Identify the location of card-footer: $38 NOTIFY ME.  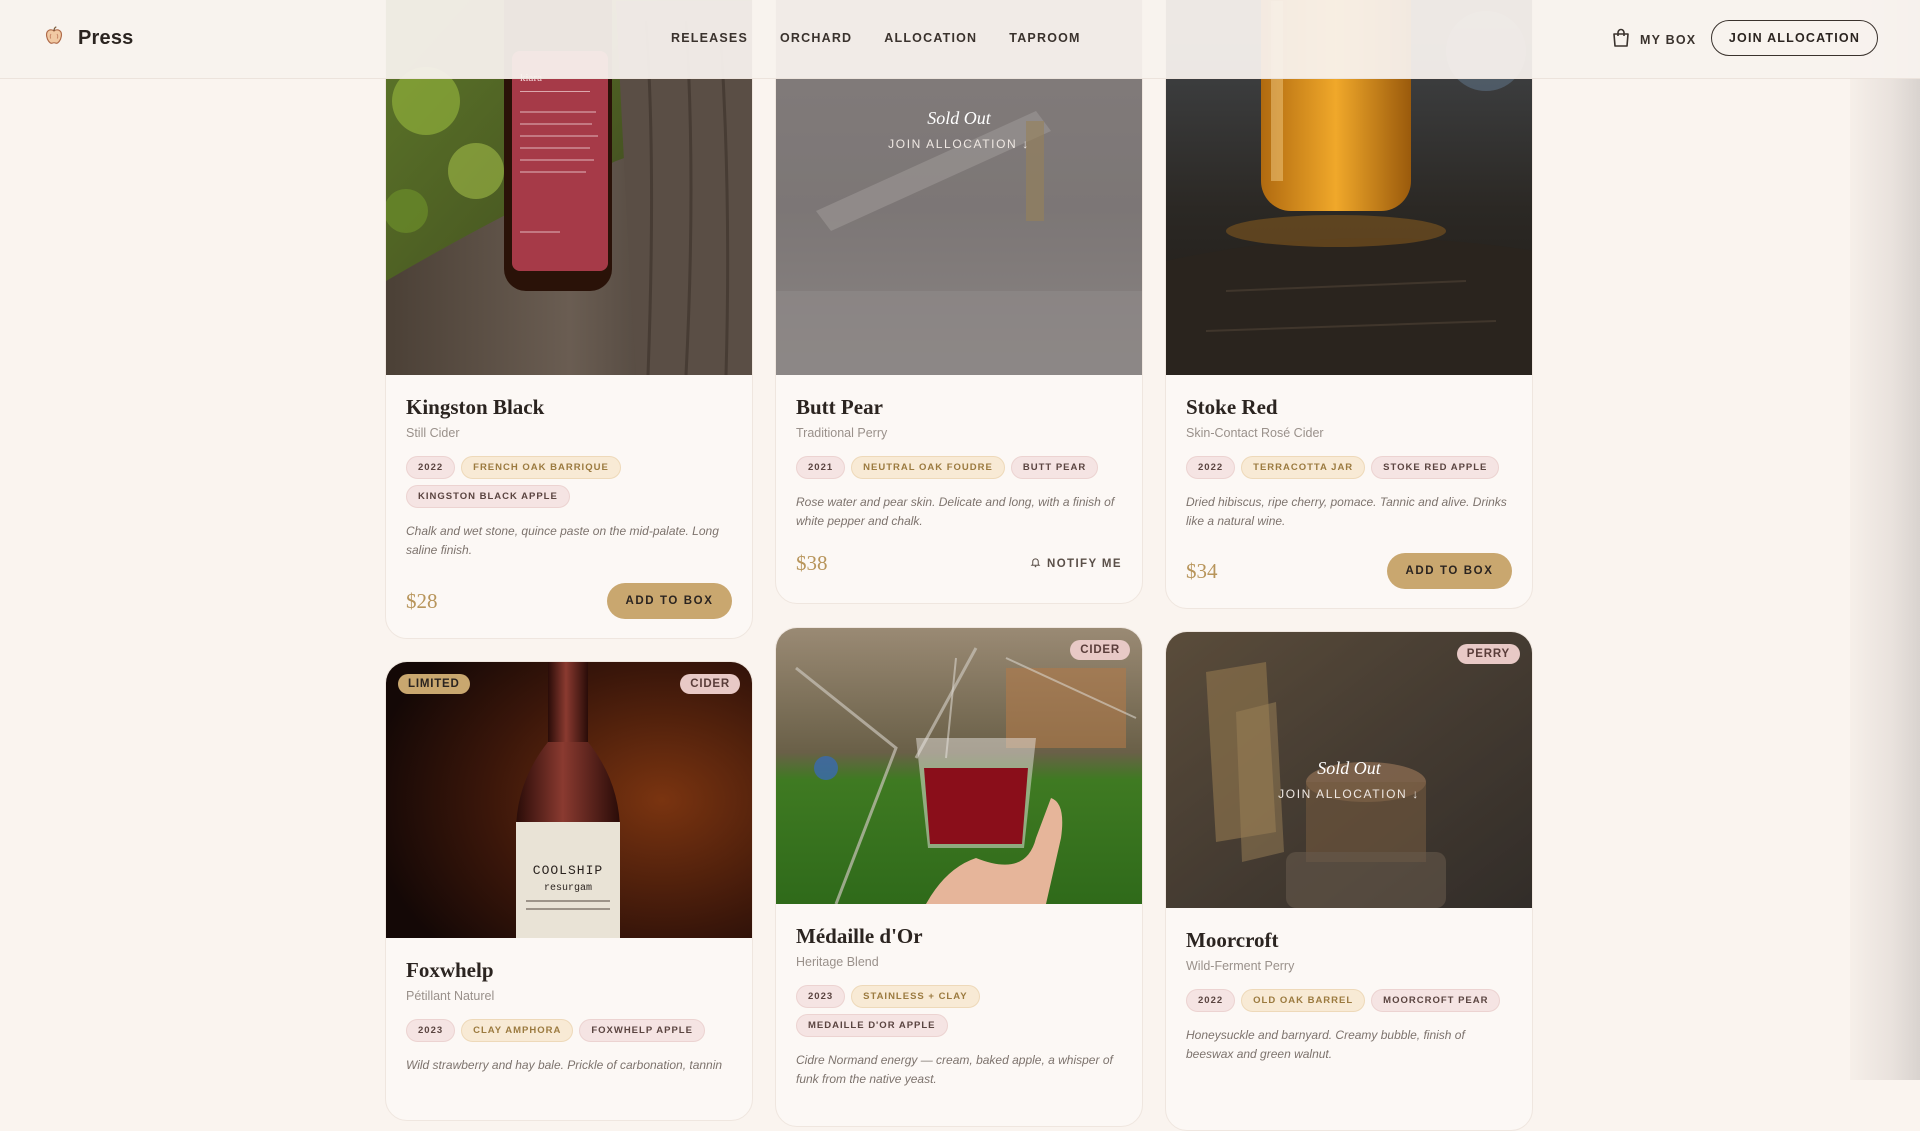
(959, 563).